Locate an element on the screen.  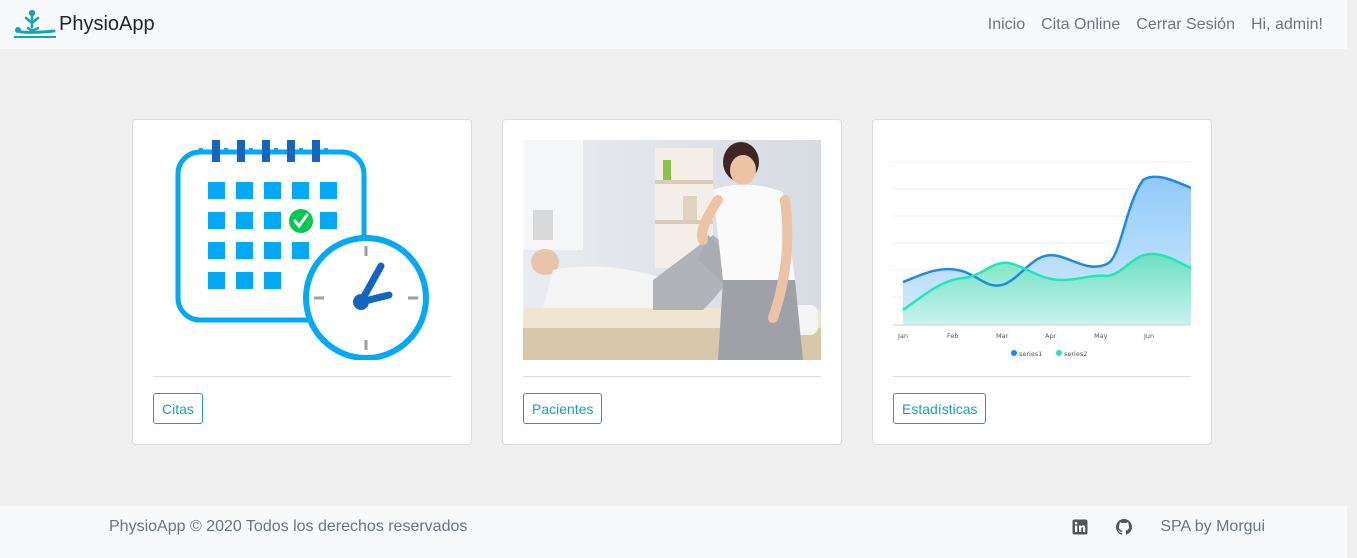
nav-link-cita-online: Cita Online is located at coordinates (1080, 25).